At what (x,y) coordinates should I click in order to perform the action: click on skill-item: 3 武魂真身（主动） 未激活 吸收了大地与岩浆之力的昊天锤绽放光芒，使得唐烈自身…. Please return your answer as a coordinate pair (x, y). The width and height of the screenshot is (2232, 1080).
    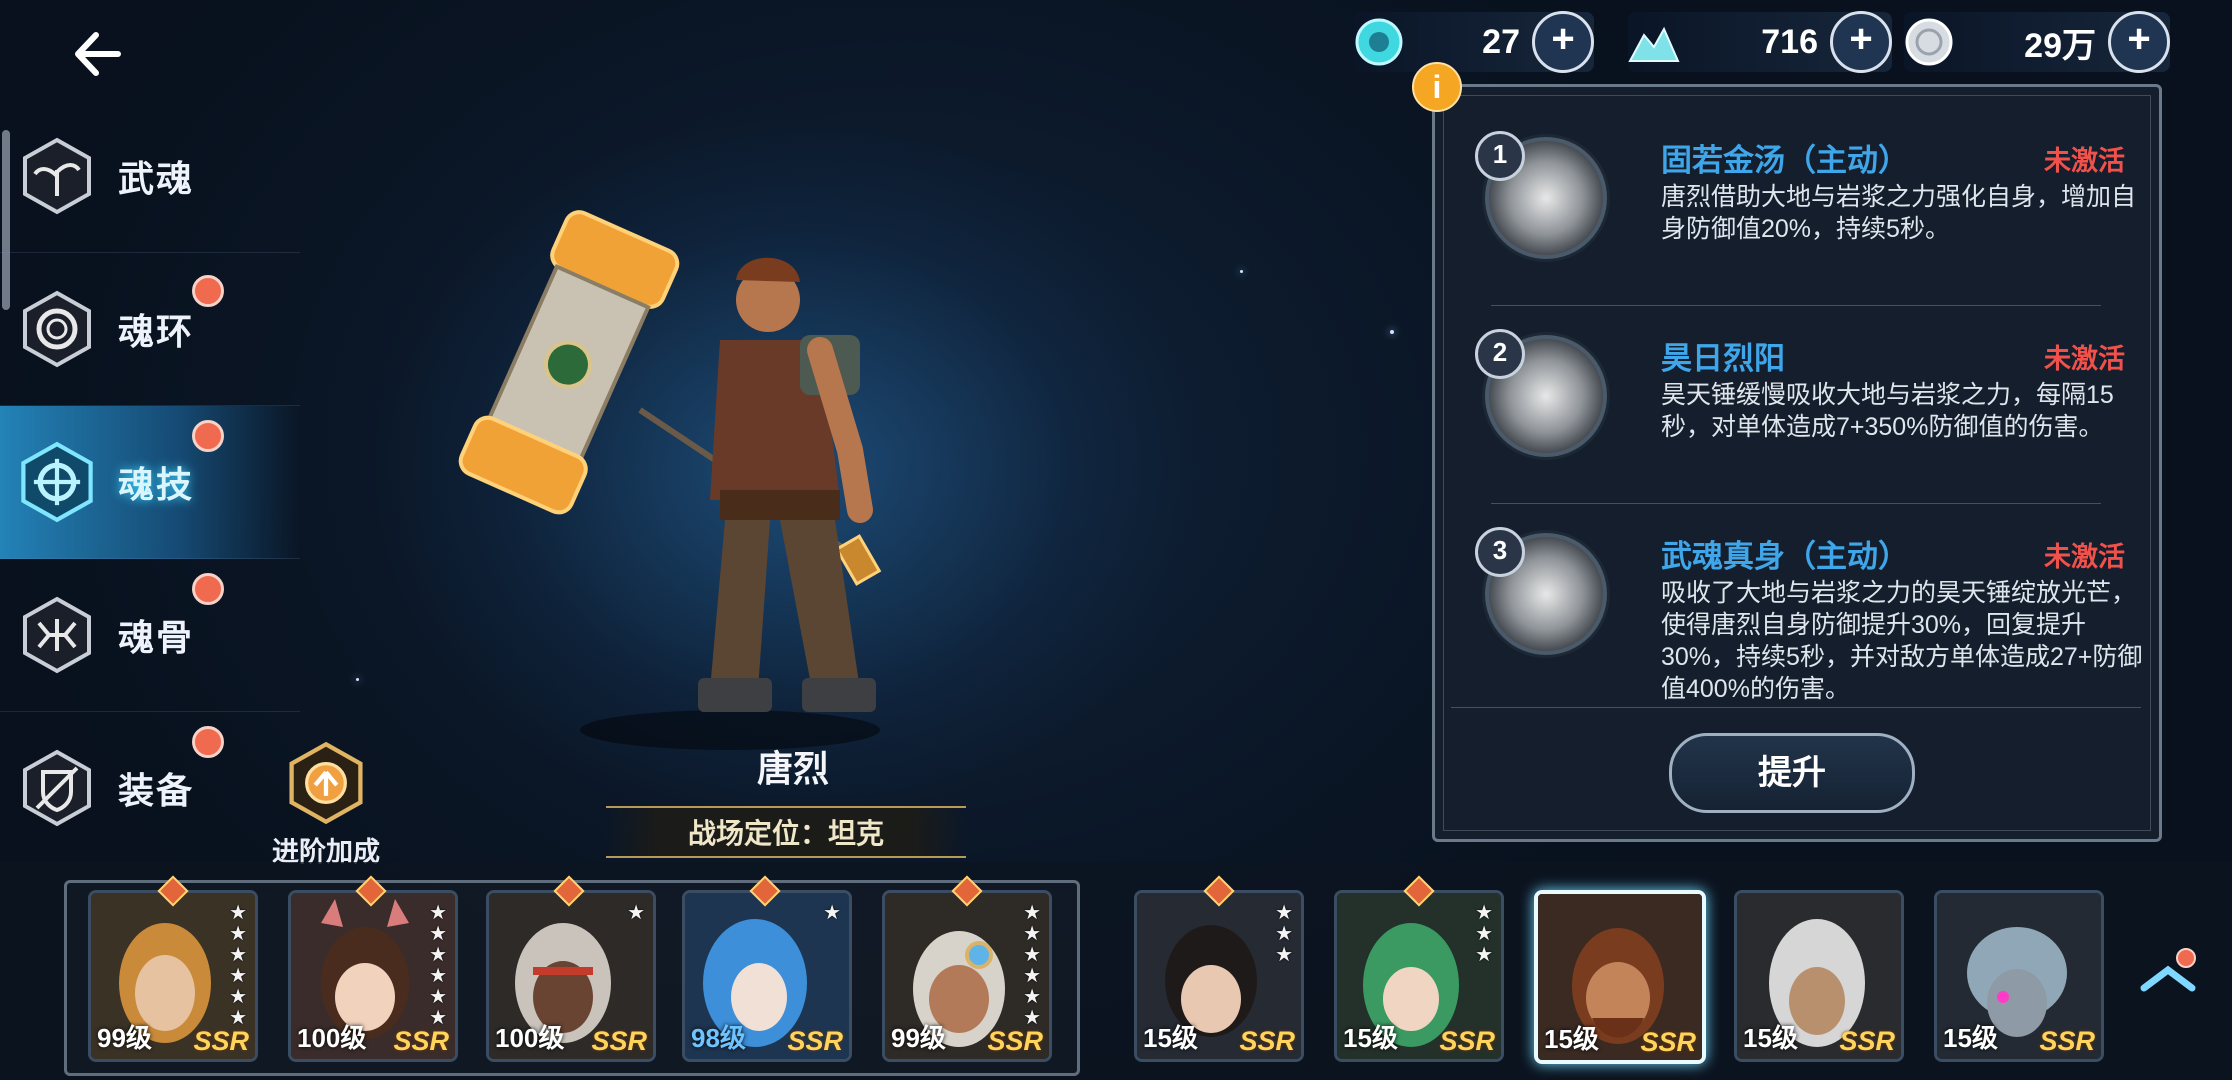
    Looking at the image, I should click on (1808, 615).